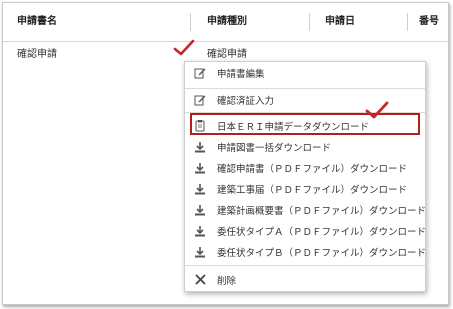 This screenshot has height=309, width=453. What do you see at coordinates (37, 22) in the screenshot?
I see `column-header-application-name: 申請書名` at bounding box center [37, 22].